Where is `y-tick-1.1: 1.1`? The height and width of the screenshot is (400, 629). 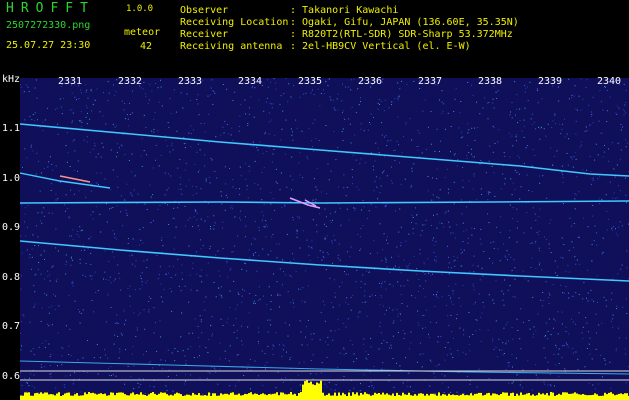 y-tick-1.1: 1.1 is located at coordinates (11, 128).